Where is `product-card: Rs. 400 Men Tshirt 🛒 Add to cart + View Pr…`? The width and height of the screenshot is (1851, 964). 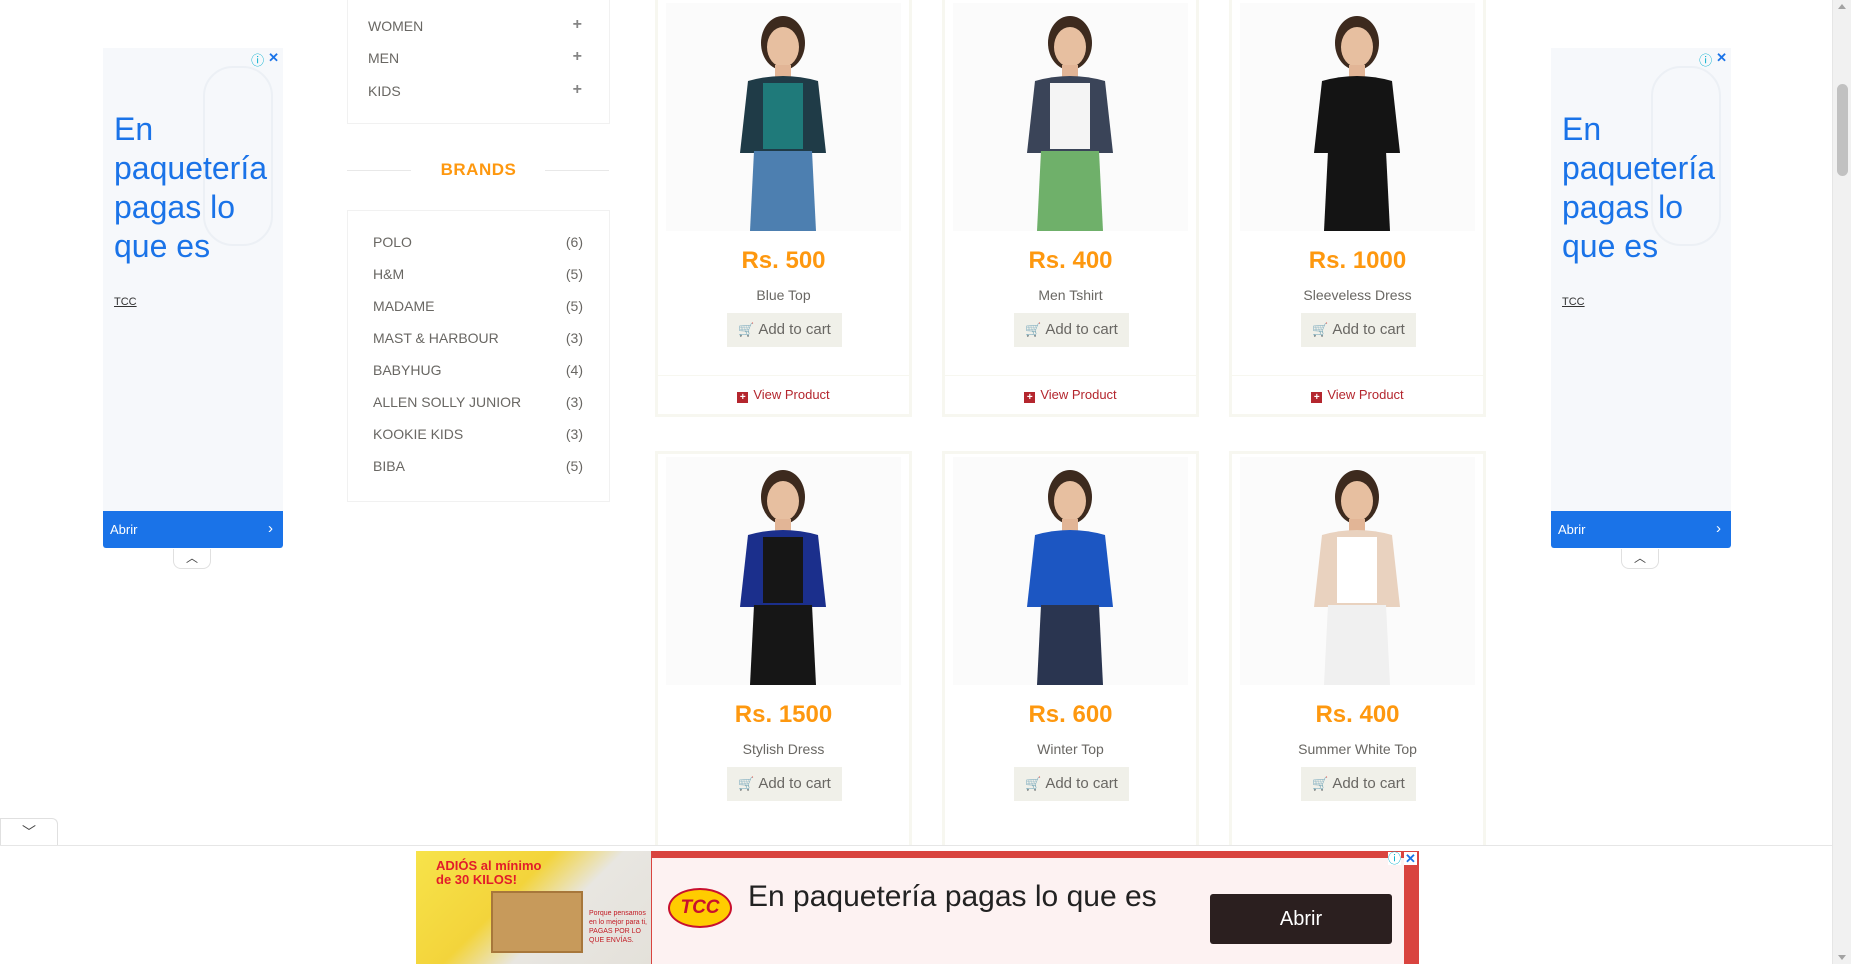 product-card: Rs. 400 Men Tshirt 🛒 Add to cart + View Pr… is located at coordinates (1070, 208).